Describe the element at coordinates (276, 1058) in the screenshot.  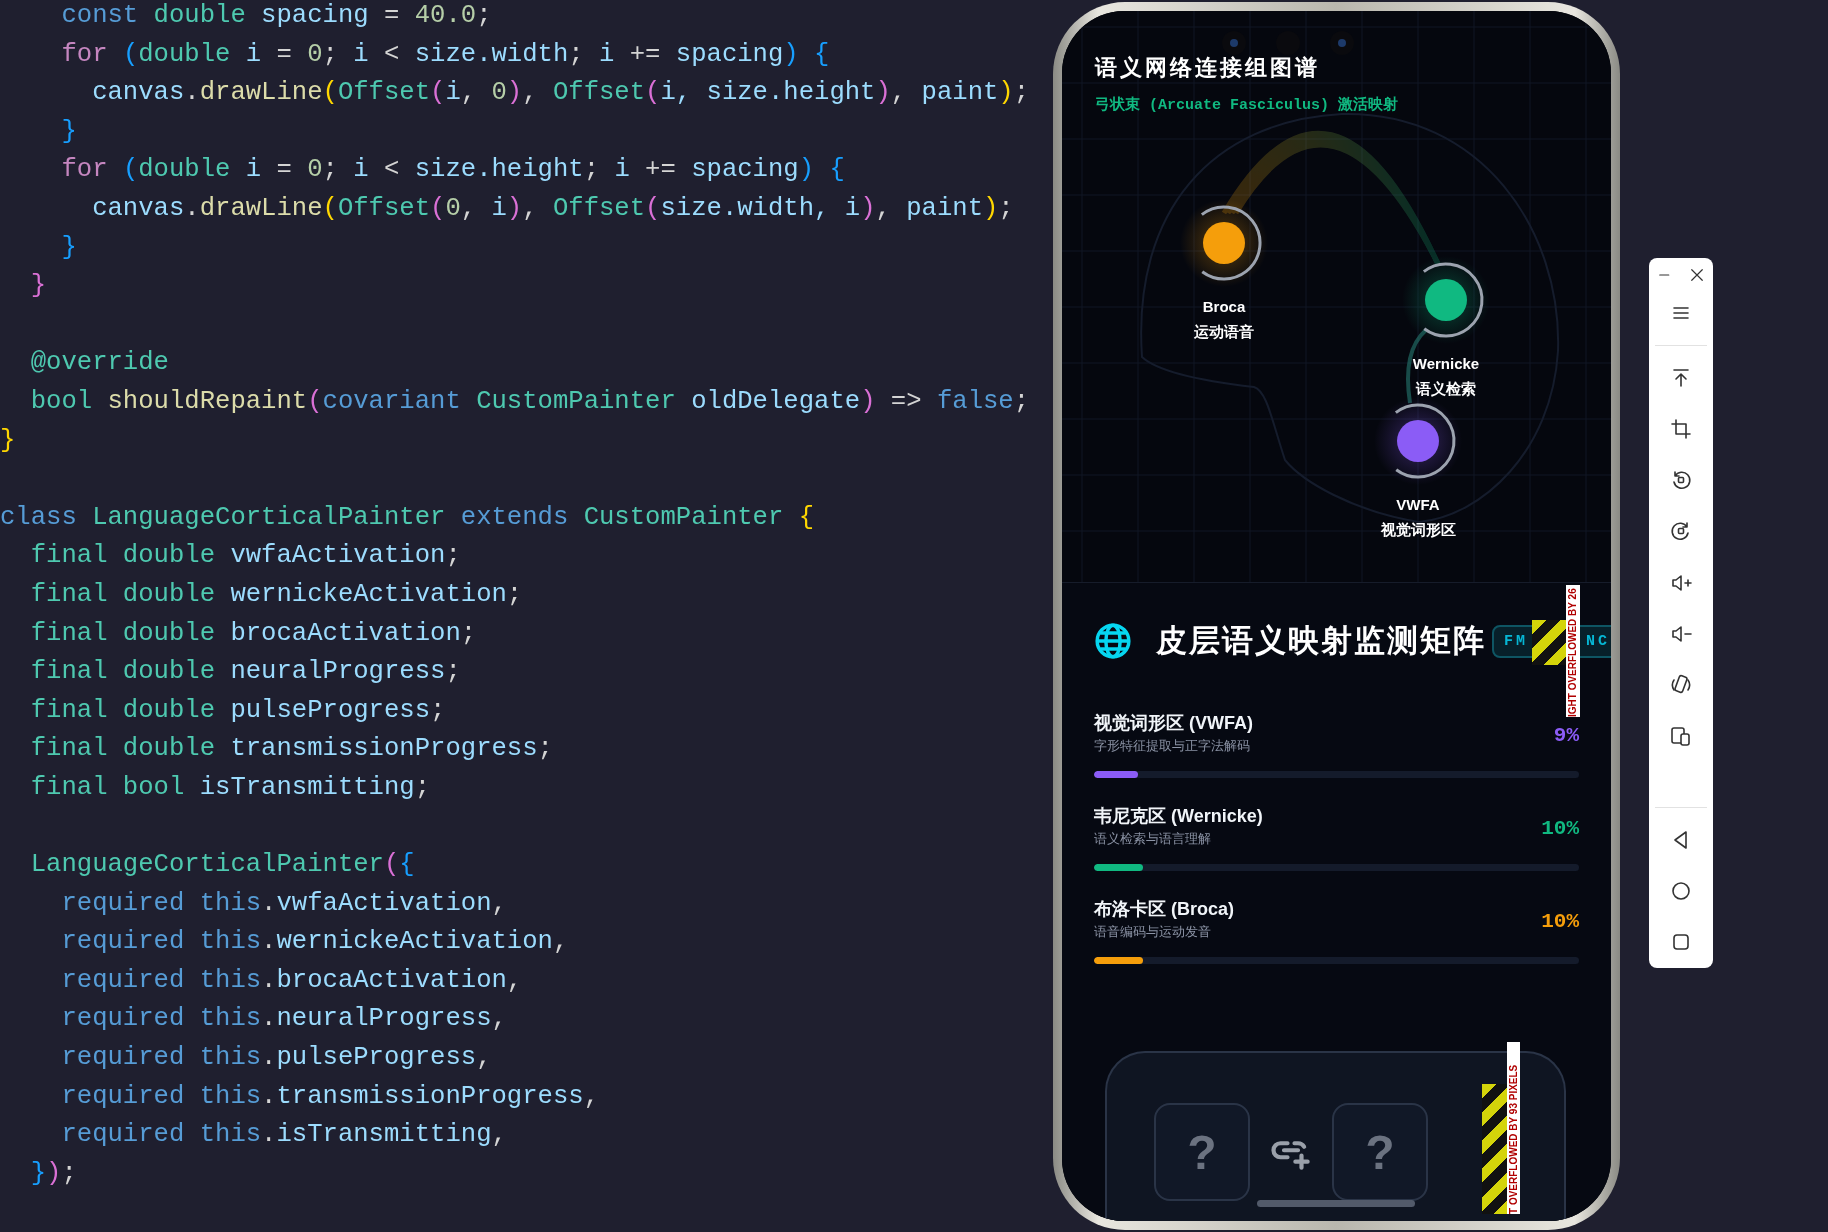
I see `code-line: required this.pulseProgress,` at that location.